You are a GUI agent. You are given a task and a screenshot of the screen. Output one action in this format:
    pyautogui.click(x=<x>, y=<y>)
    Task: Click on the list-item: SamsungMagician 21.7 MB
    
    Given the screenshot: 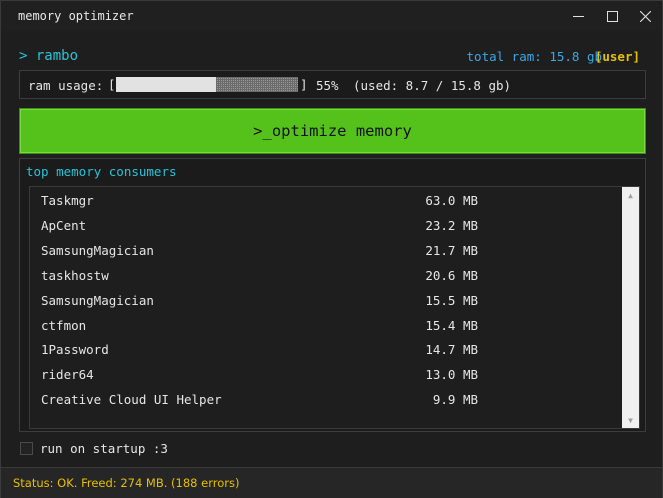 What is the action you would take?
    pyautogui.click(x=325, y=250)
    